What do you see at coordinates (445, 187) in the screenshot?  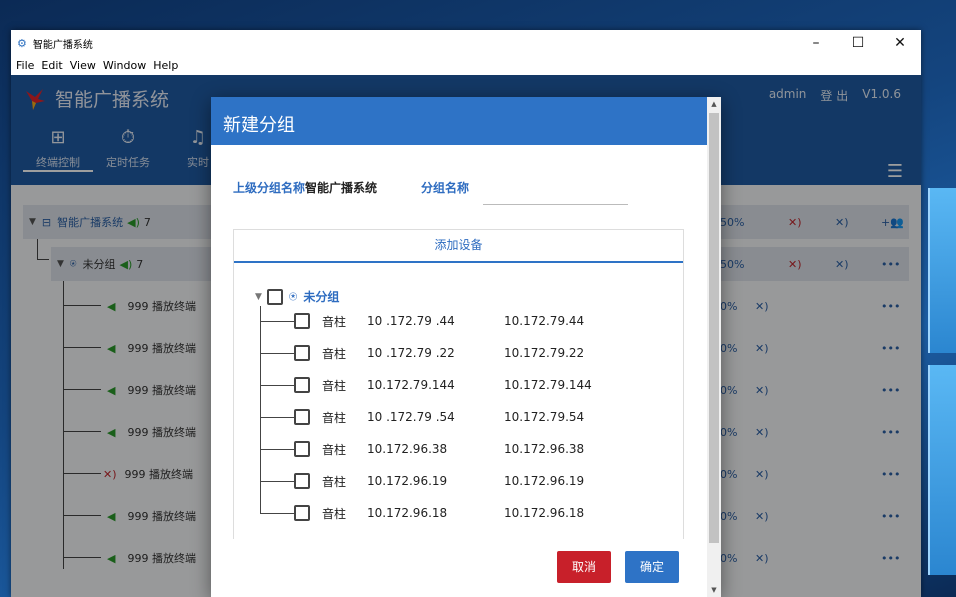 I see `group-name-label: 分组名称` at bounding box center [445, 187].